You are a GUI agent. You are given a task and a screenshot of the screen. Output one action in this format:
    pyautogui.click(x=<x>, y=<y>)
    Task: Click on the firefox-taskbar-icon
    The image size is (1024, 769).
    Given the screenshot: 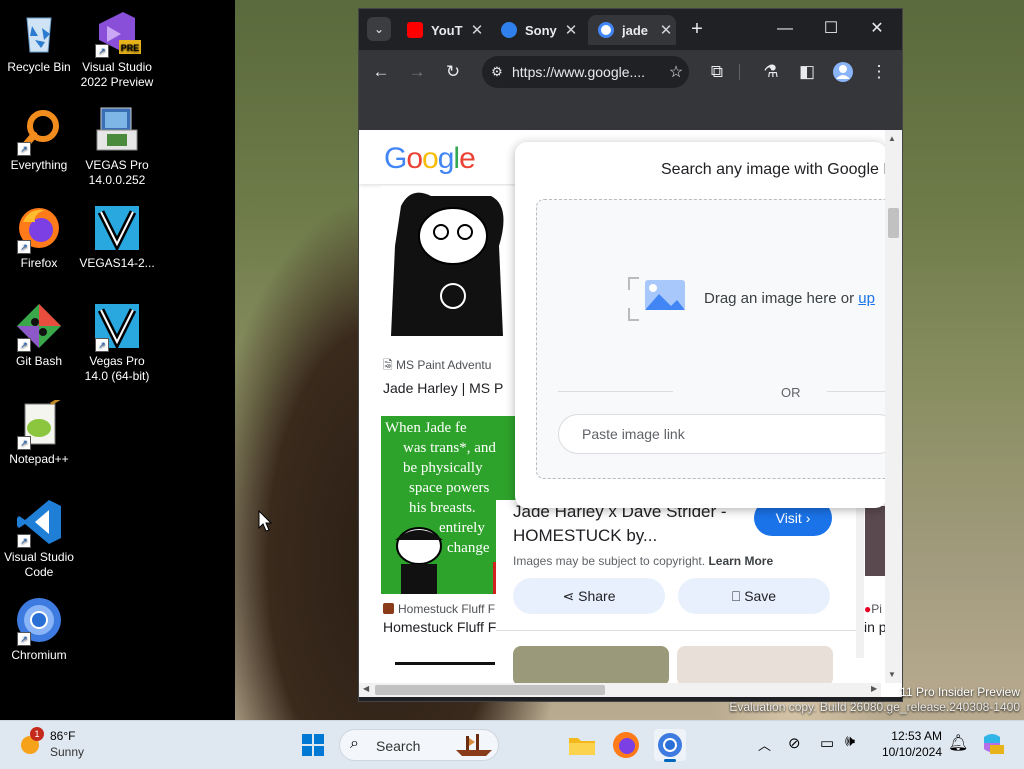 What is the action you would take?
    pyautogui.click(x=626, y=745)
    